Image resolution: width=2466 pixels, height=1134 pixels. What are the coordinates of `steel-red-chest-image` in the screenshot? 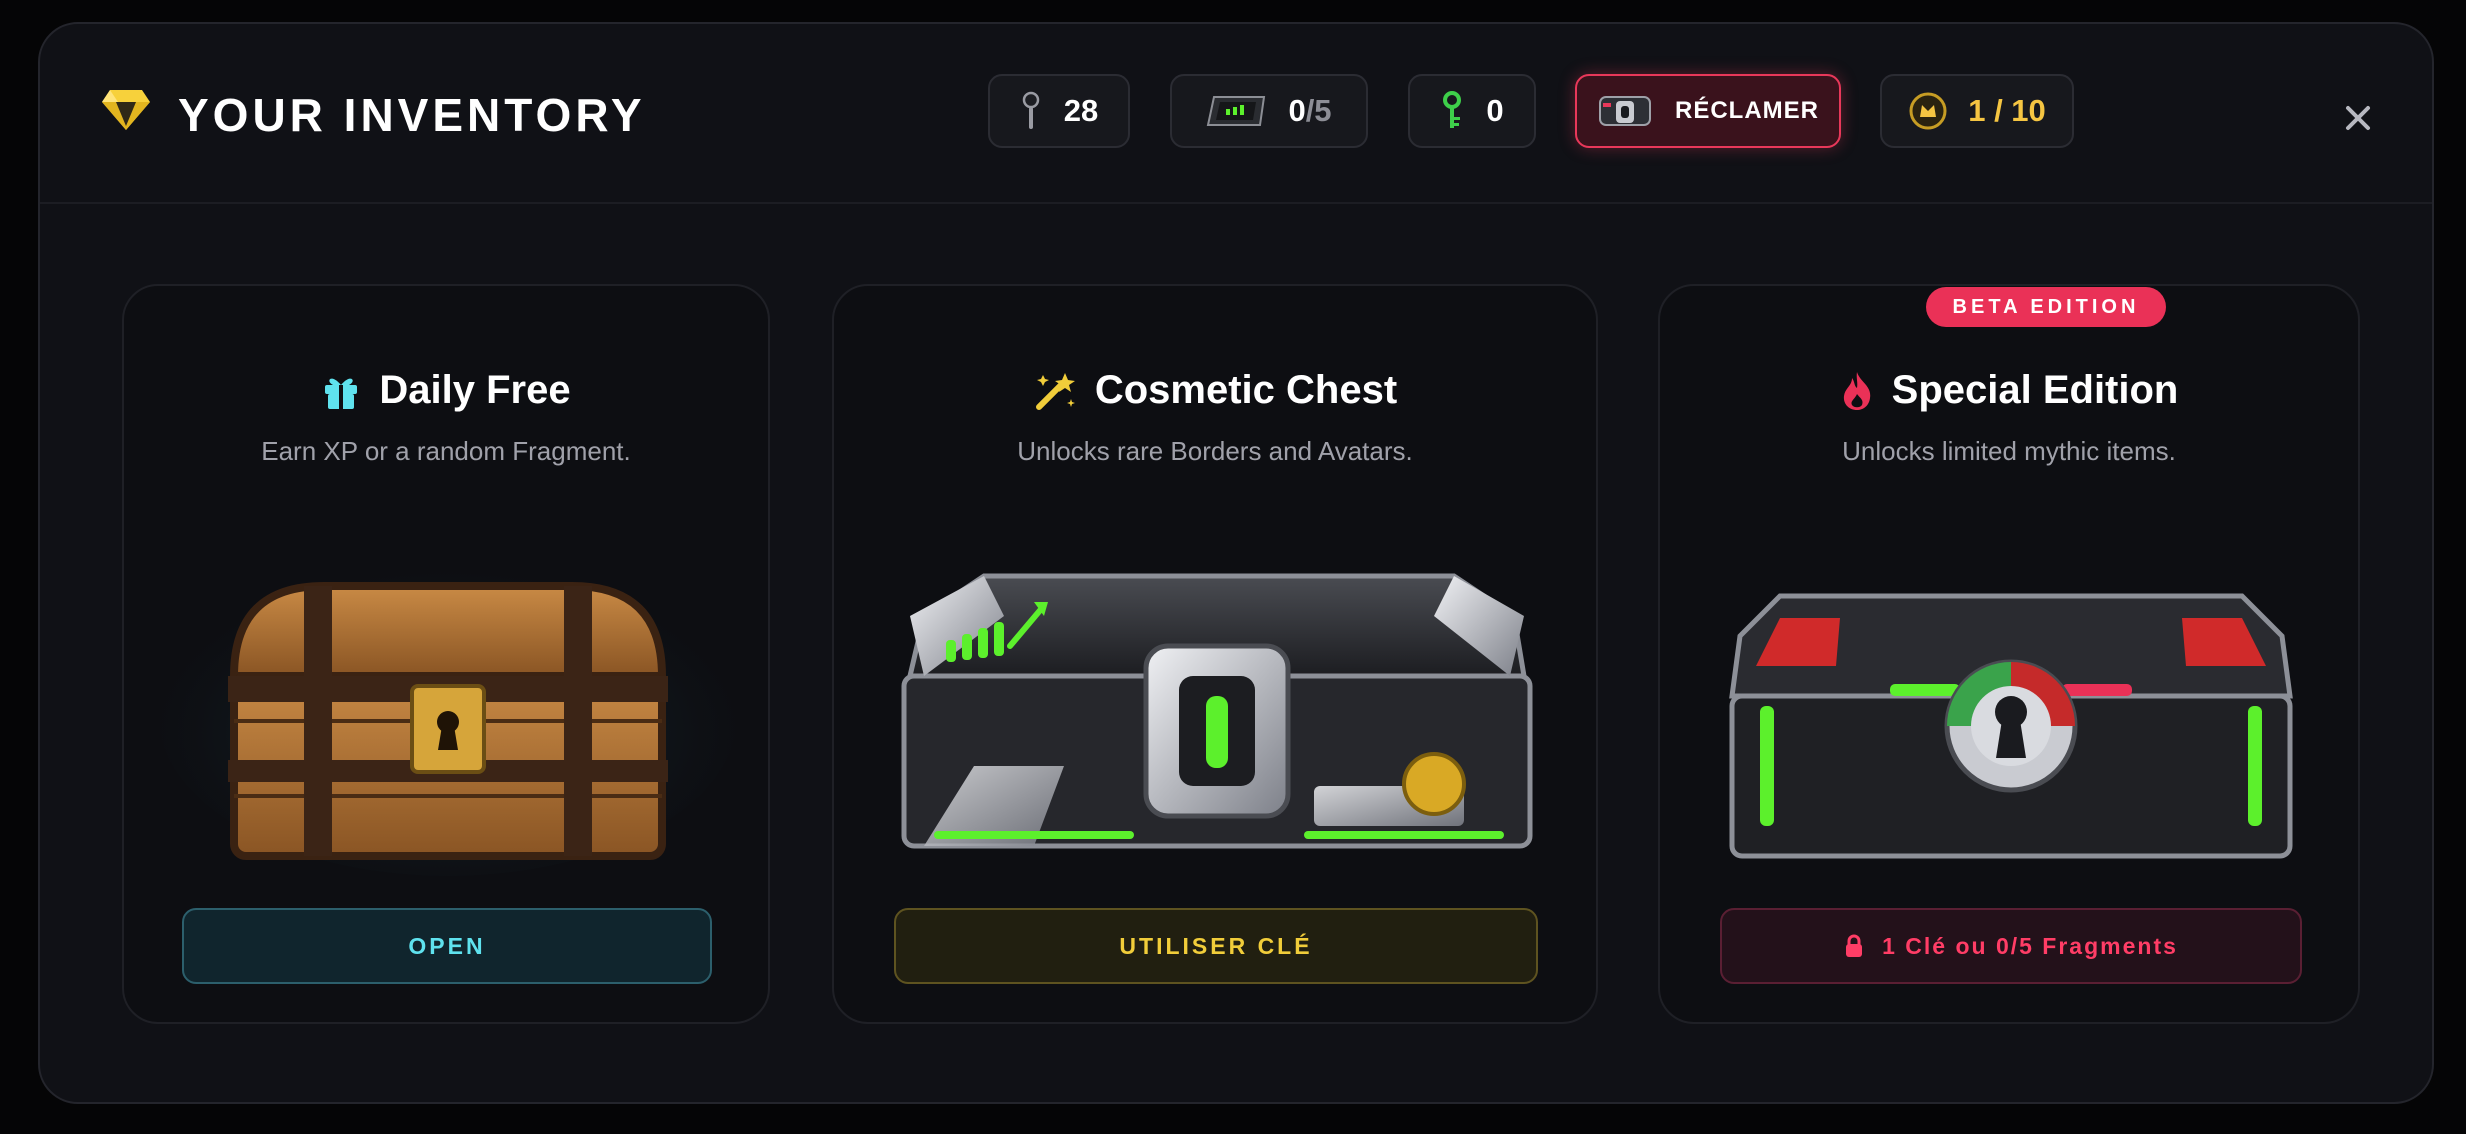 It's located at (2011, 726).